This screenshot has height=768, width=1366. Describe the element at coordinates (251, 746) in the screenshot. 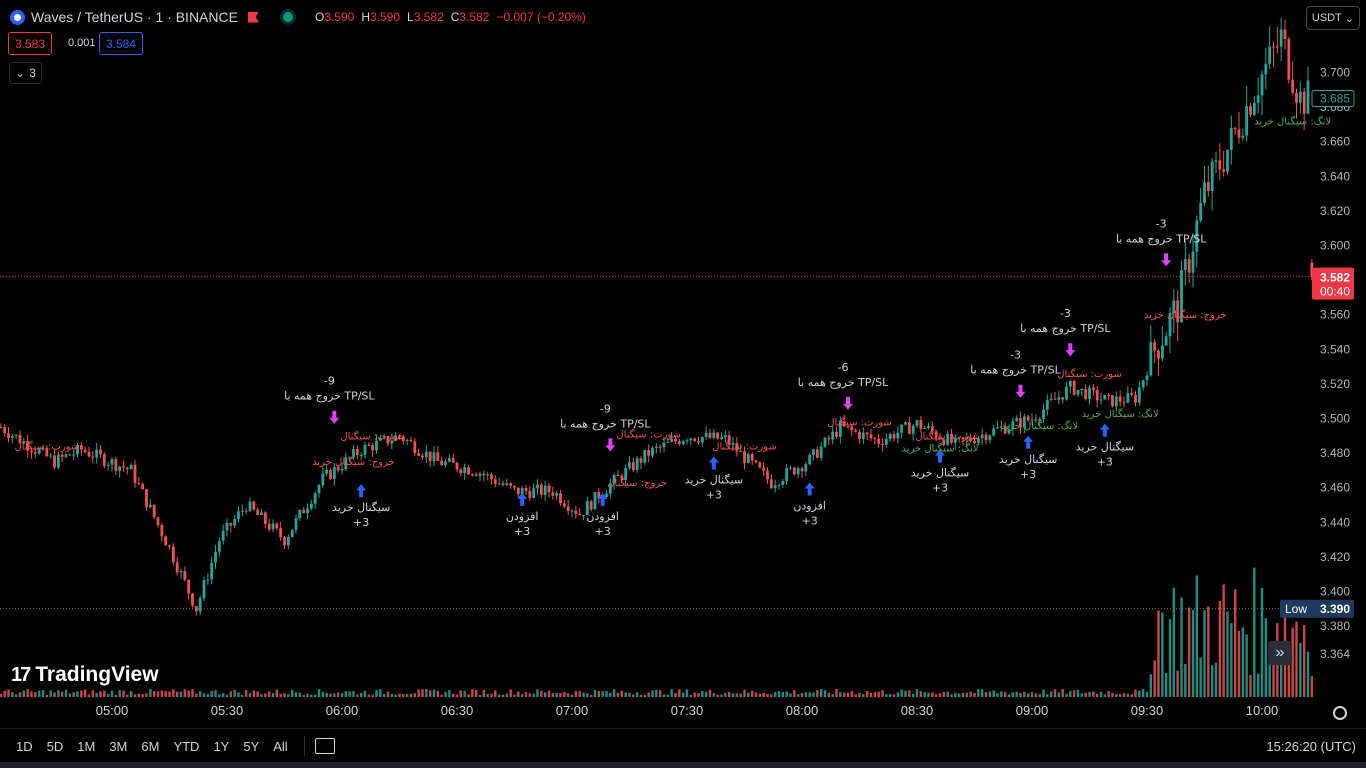

I see `range-5y: 5Y` at that location.